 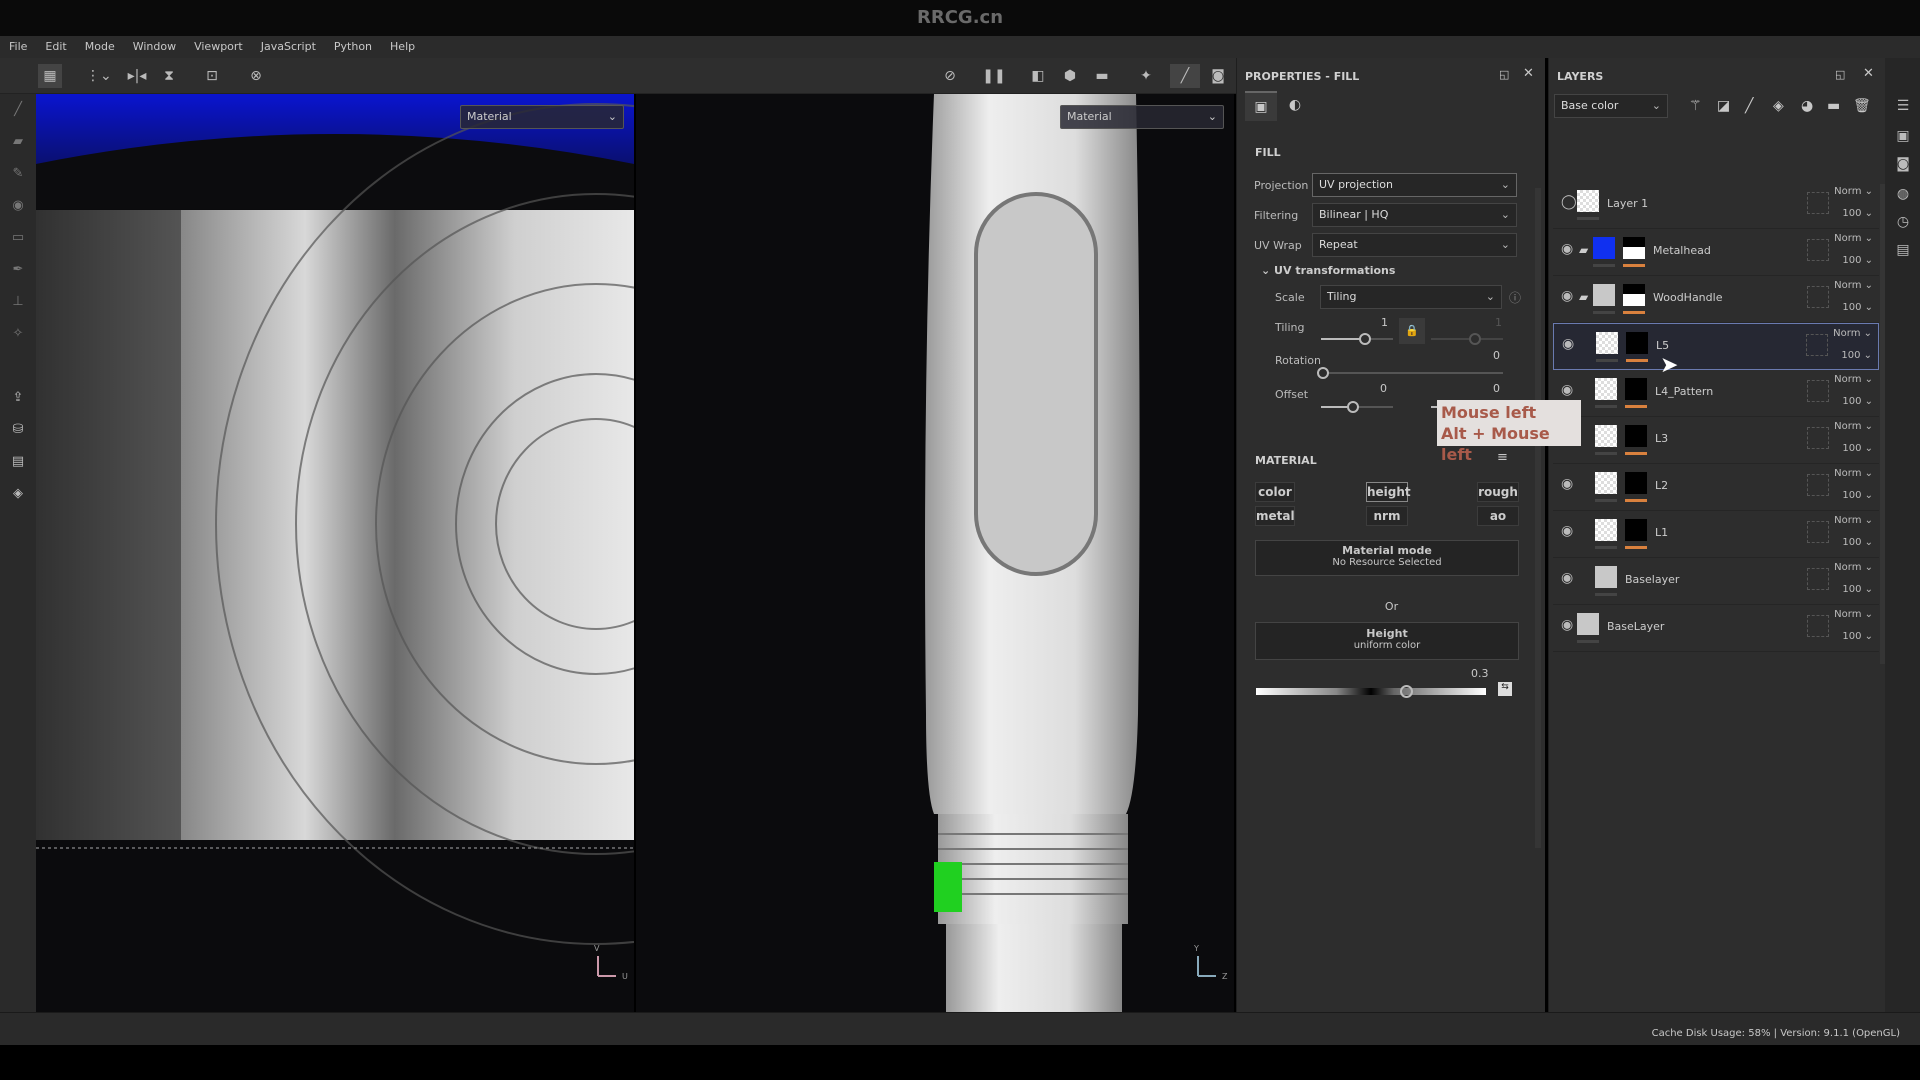 I want to click on mirror-vertical-icon: ⧗, so click(x=169, y=76).